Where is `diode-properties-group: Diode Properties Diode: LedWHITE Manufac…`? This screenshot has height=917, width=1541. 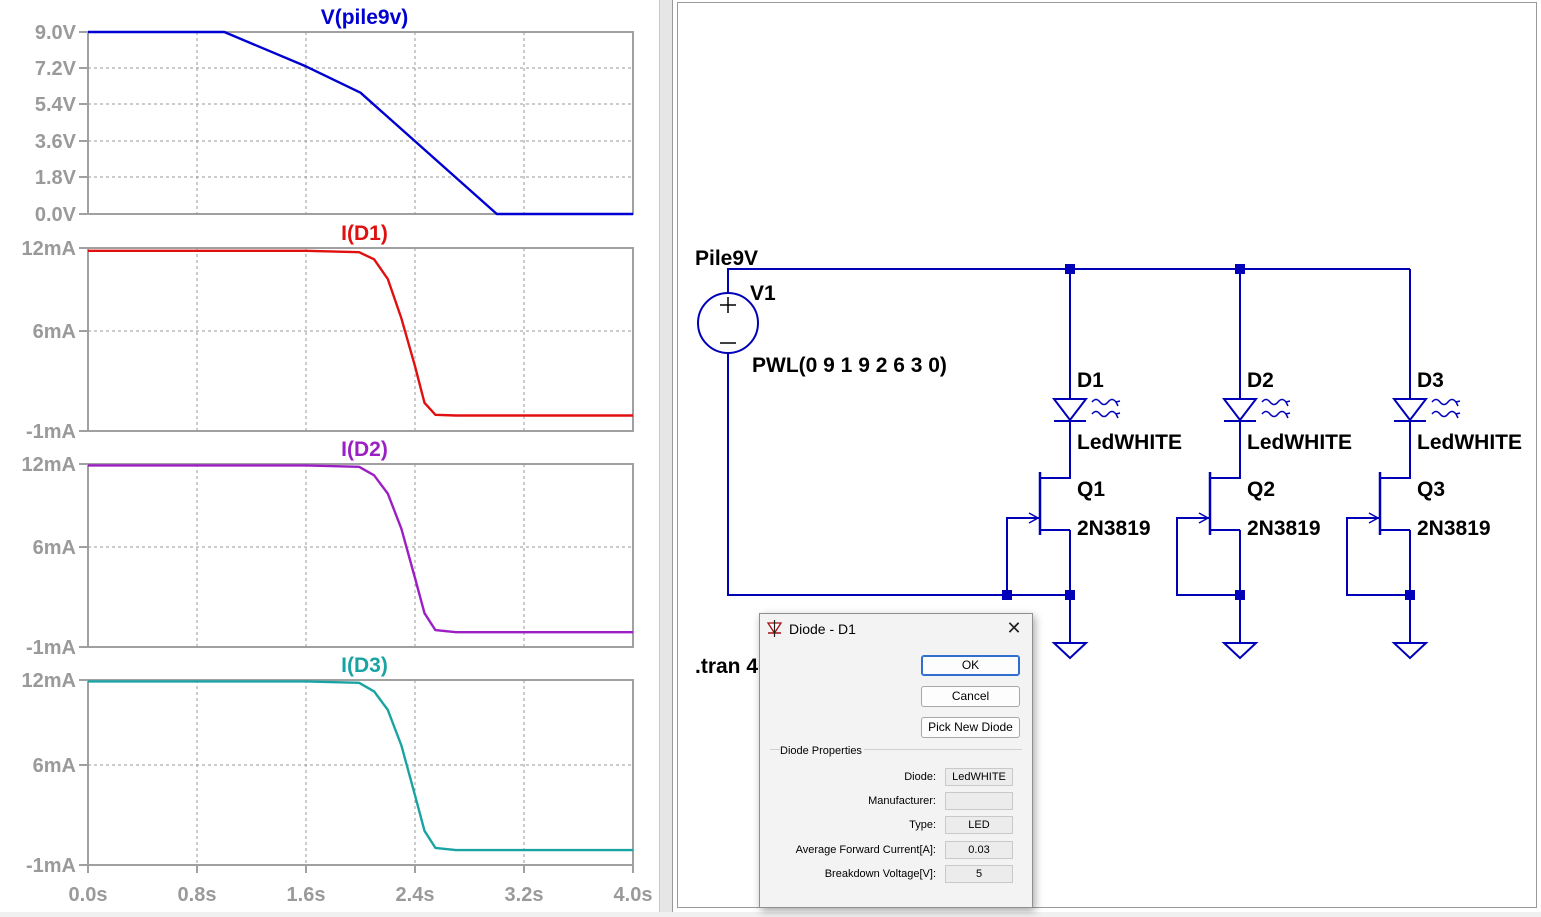 diode-properties-group: Diode Properties Diode: LedWHITE Manufac… is located at coordinates (896, 822).